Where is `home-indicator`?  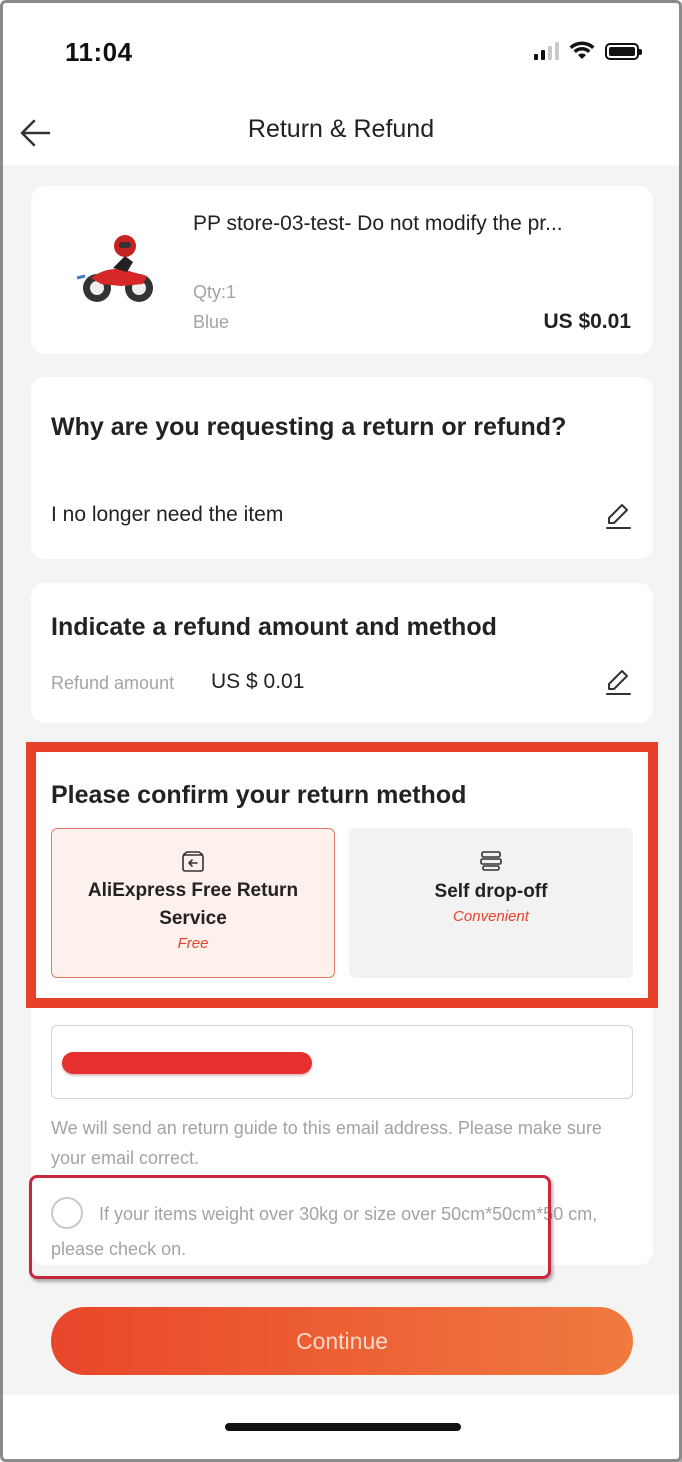 home-indicator is located at coordinates (343, 1427).